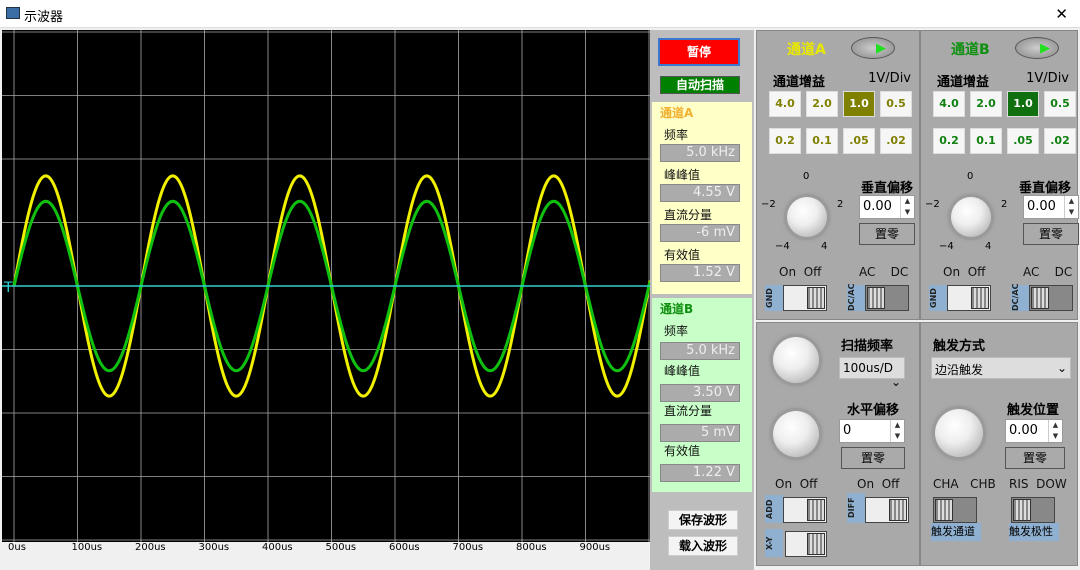 This screenshot has height=570, width=1080. Describe the element at coordinates (1033, 510) in the screenshot. I see `trigger-polarity-toggle` at that location.